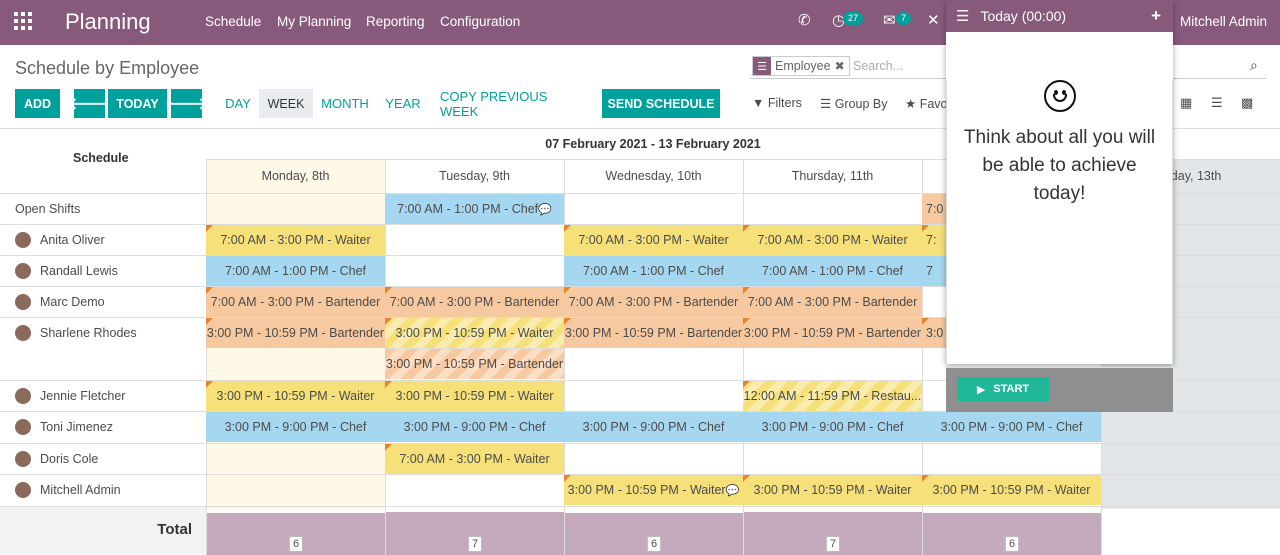 This screenshot has width=1280, height=555. I want to click on start-button: ▶ START, so click(1003, 389).